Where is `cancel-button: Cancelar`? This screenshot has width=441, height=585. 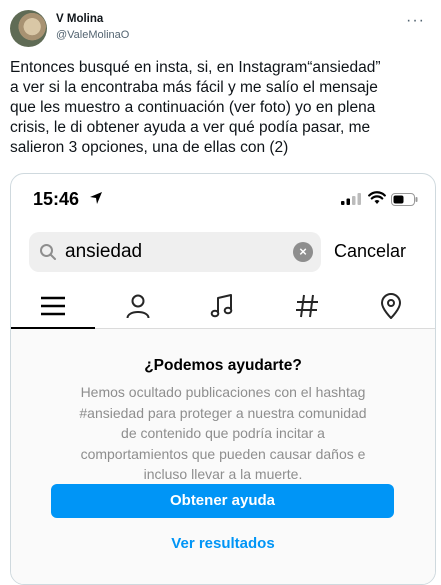 cancel-button: Cancelar is located at coordinates (370, 251).